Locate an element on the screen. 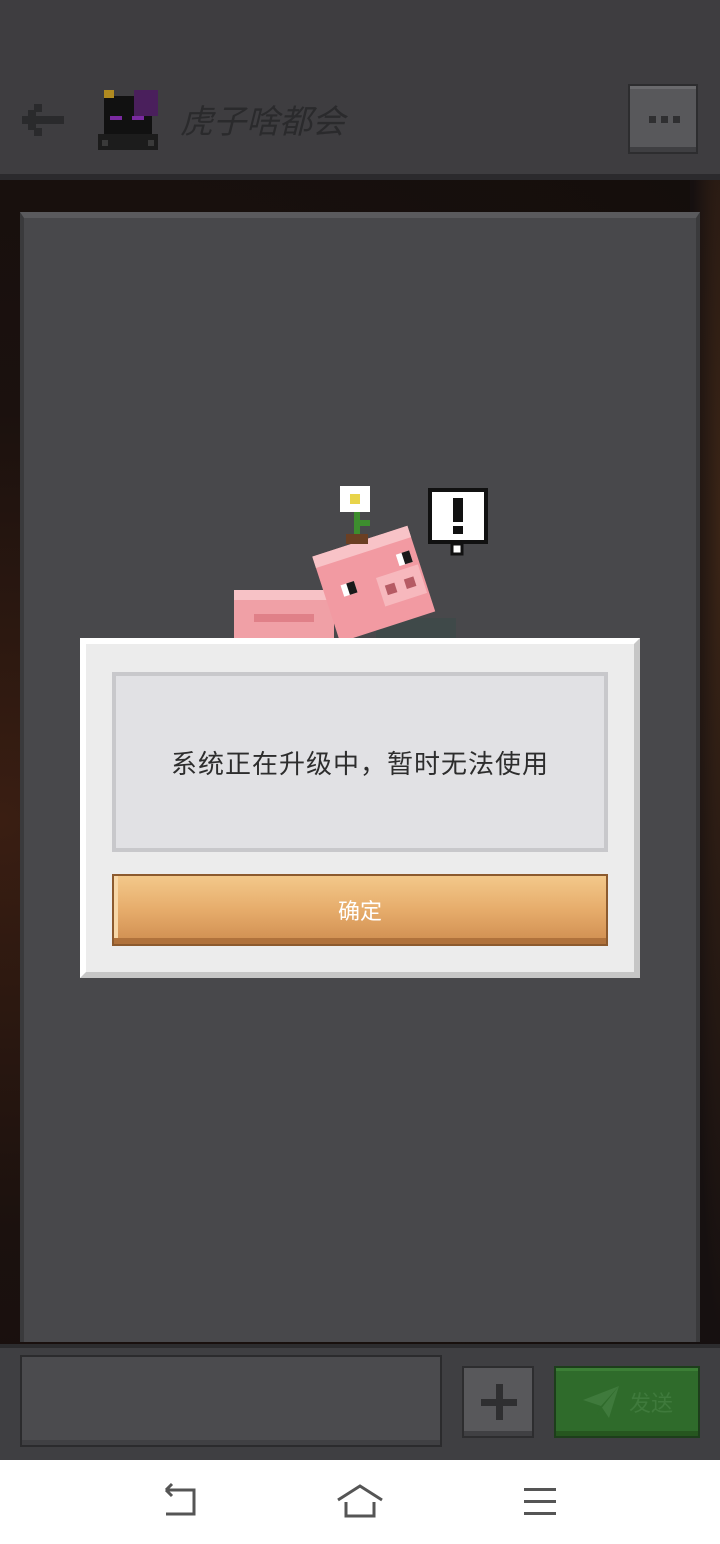 The image size is (720, 1544). nav-menu-icon is located at coordinates (540, 1501).